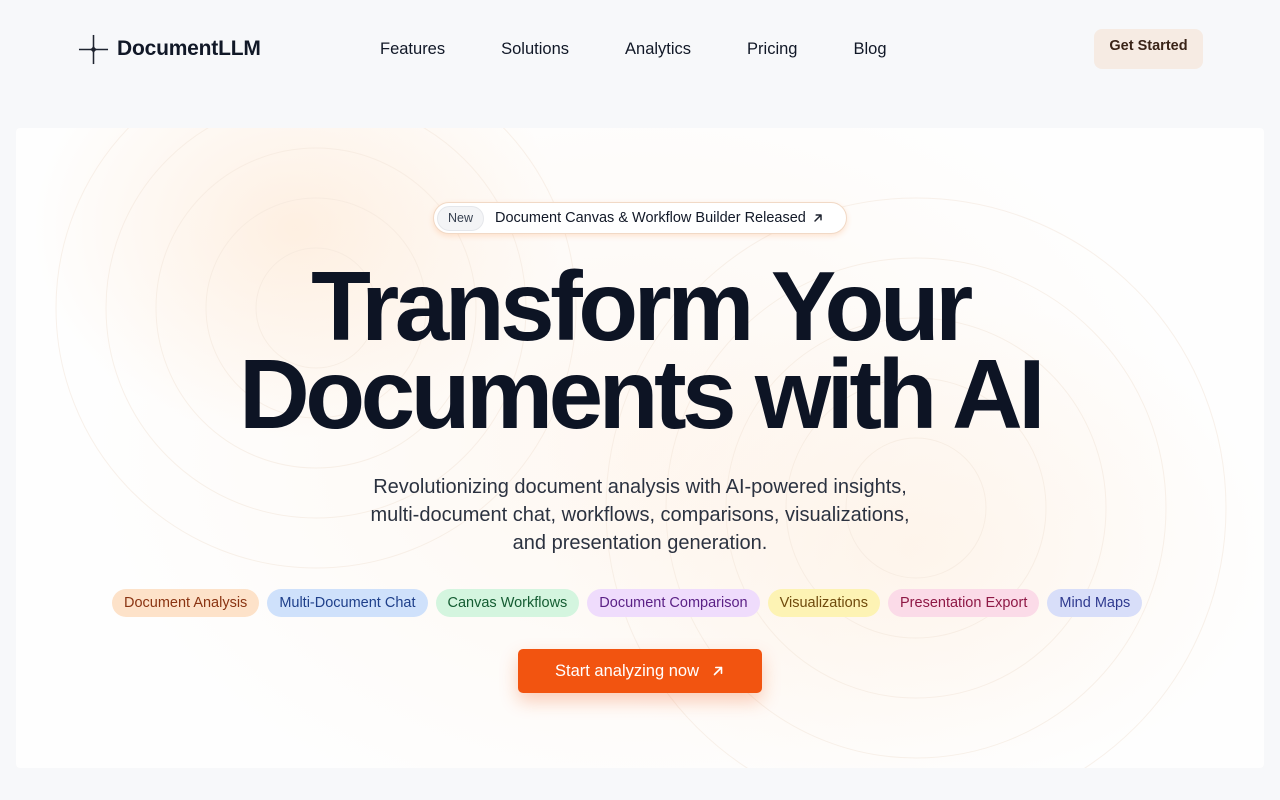 This screenshot has height=800, width=1280. I want to click on get-started-button: Get Started, so click(1148, 49).